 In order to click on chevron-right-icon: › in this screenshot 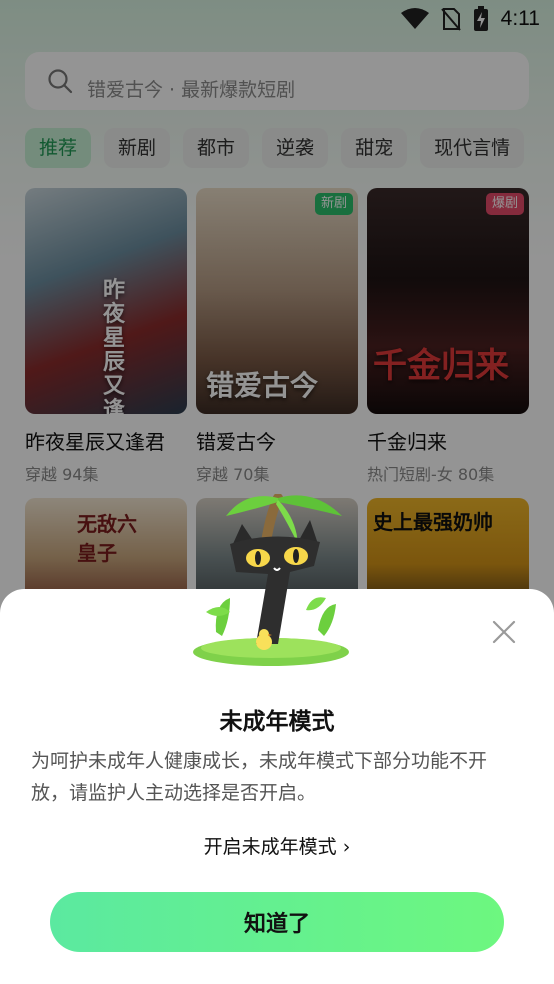, I will do `click(346, 847)`.